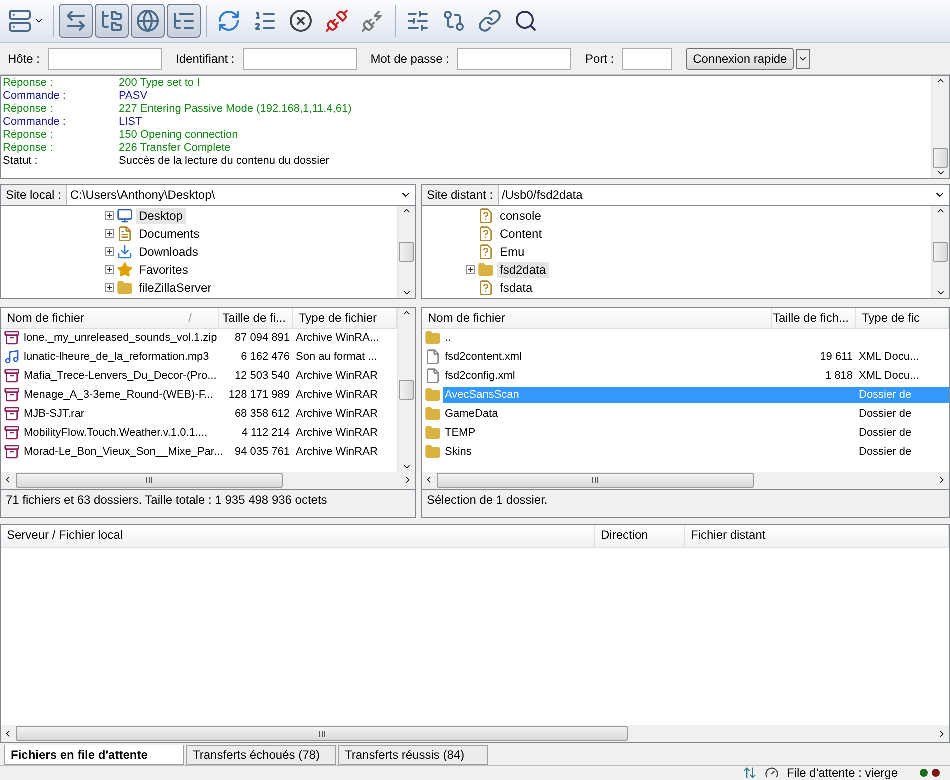 Image resolution: width=950 pixels, height=780 pixels. What do you see at coordinates (512, 252) in the screenshot?
I see `tree-item: Emu` at bounding box center [512, 252].